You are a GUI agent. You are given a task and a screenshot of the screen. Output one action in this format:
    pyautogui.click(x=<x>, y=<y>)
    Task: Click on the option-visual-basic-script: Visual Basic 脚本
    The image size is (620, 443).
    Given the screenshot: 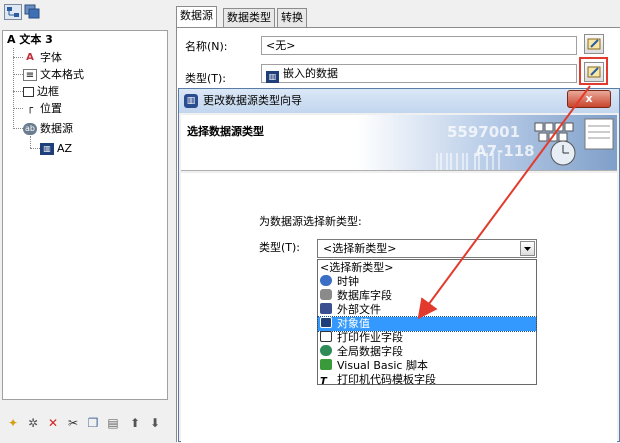 What is the action you would take?
    pyautogui.click(x=427, y=366)
    